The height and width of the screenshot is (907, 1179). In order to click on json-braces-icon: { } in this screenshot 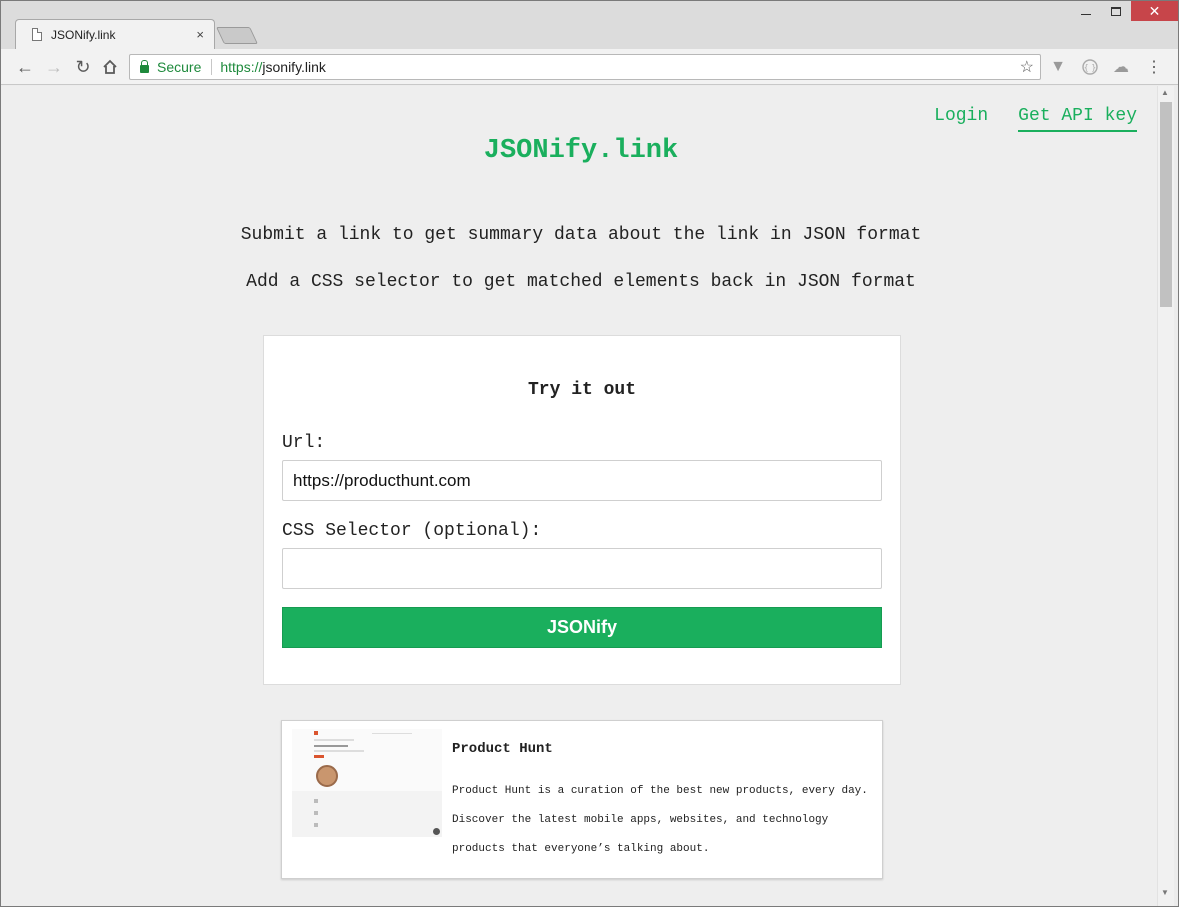, I will do `click(1090, 67)`.